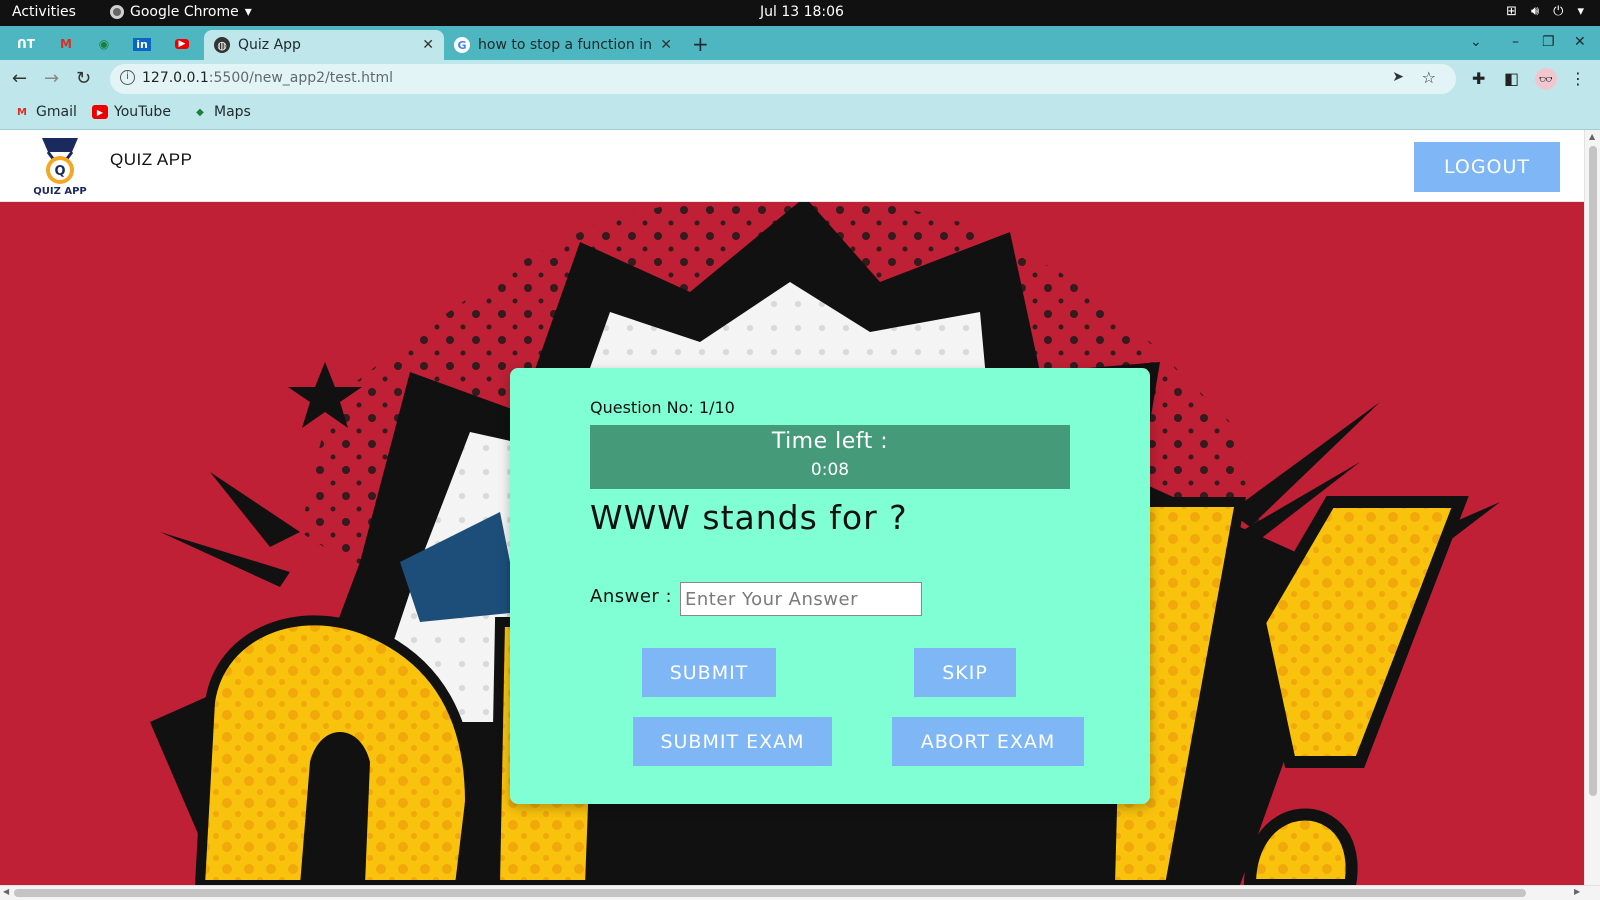 This screenshot has height=900, width=1600. Describe the element at coordinates (662, 407) in the screenshot. I see `question-number: Question No: 1/10` at that location.